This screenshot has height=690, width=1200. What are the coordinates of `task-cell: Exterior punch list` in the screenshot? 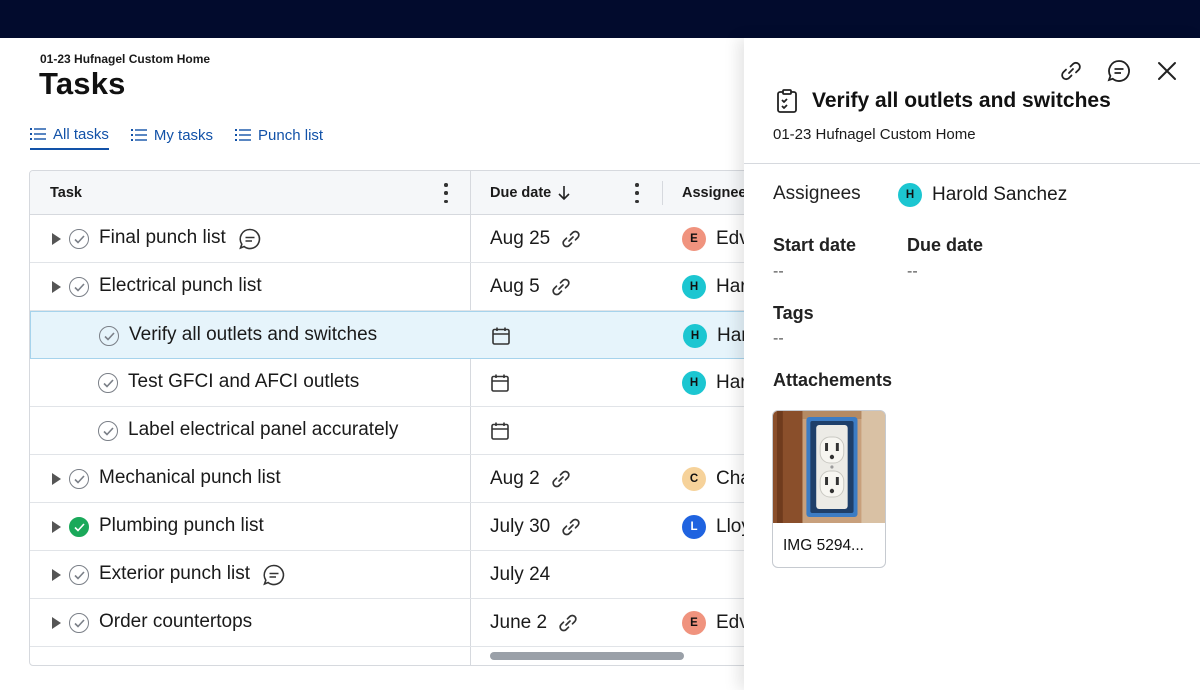 It's located at (250, 575).